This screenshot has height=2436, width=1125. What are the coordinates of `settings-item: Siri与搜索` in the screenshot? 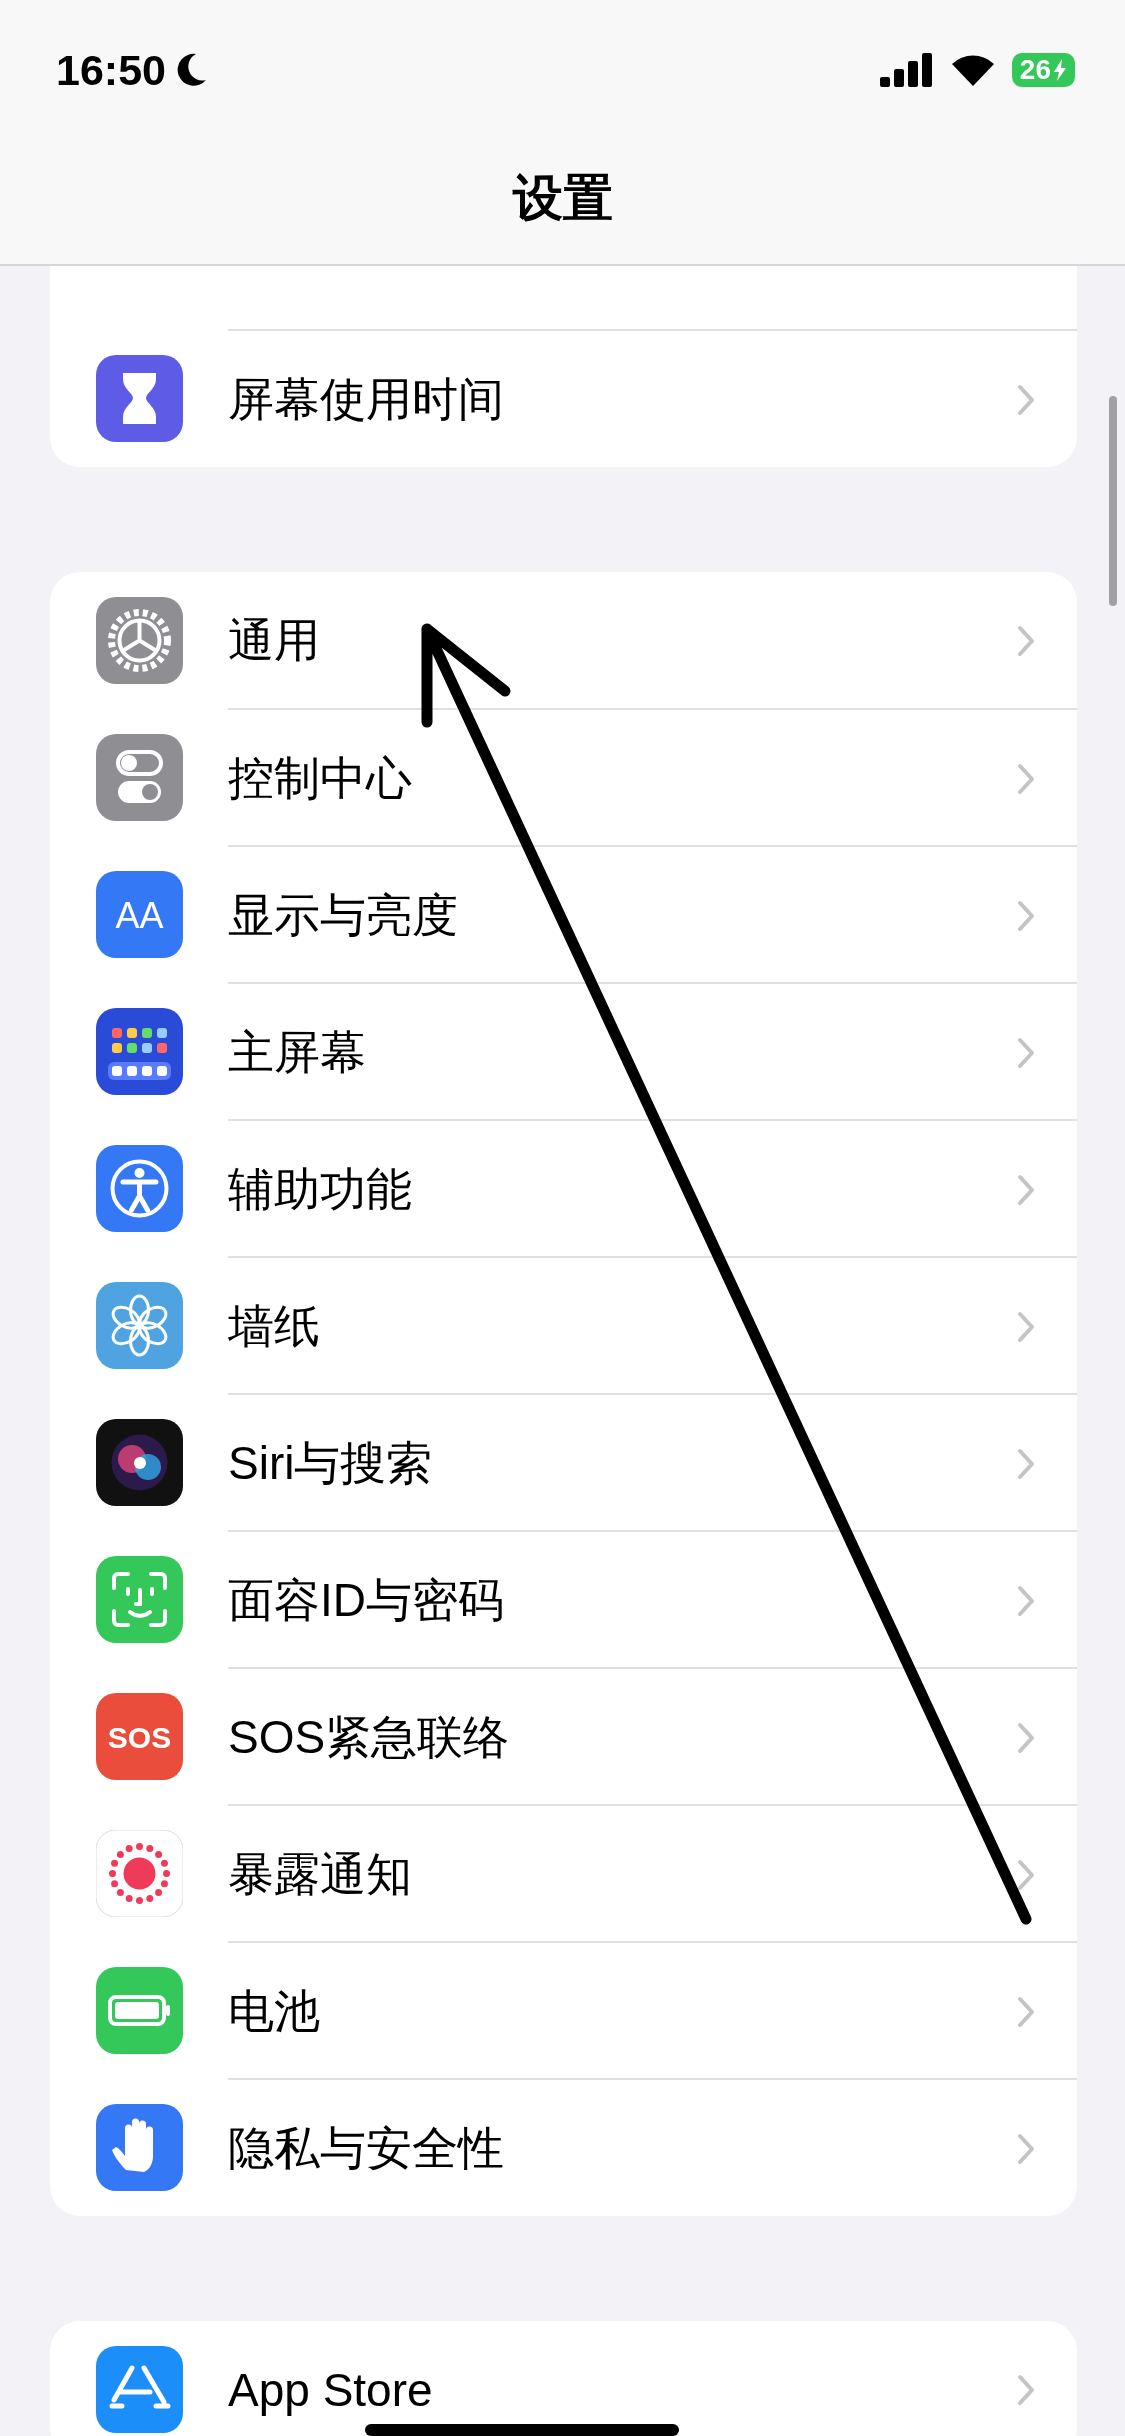 It's located at (622, 1463).